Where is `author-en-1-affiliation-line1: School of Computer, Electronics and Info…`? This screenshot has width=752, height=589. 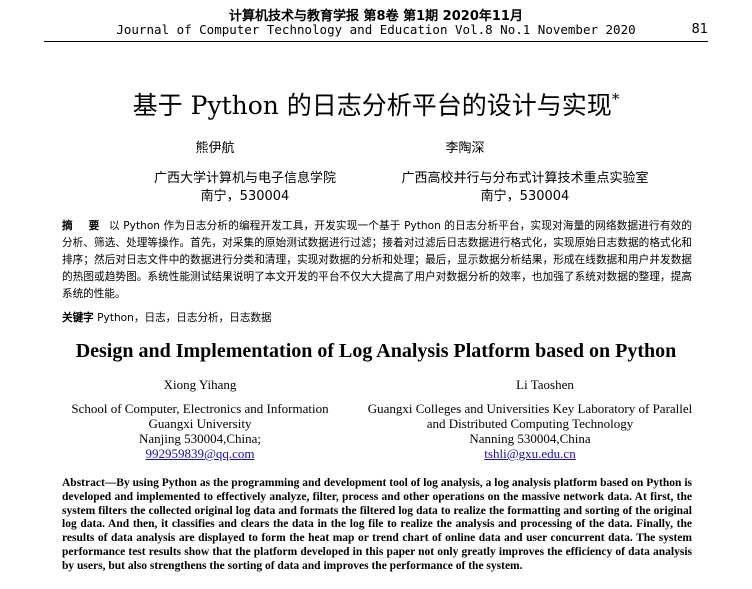
author-en-1-affiliation-line1: School of Computer, Electronics and Info… is located at coordinates (200, 408).